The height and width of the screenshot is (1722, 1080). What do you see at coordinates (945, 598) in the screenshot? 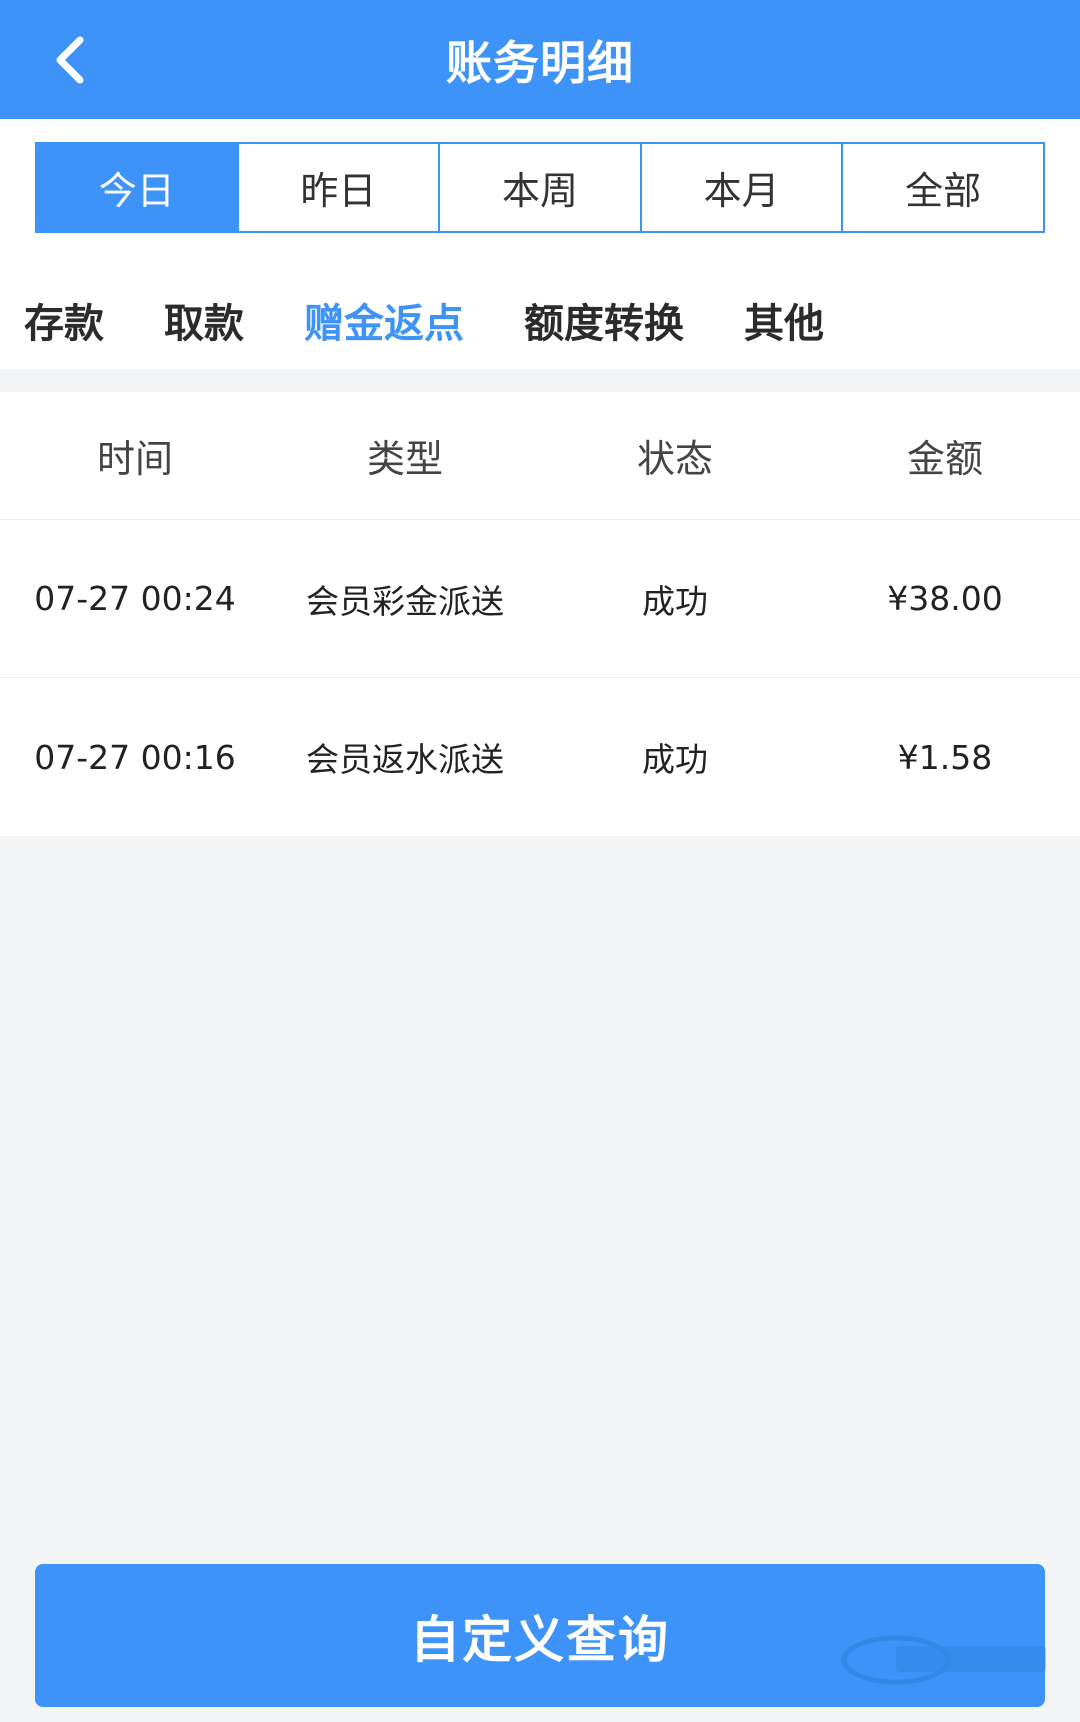
I see `row-amount: ¥38.00` at bounding box center [945, 598].